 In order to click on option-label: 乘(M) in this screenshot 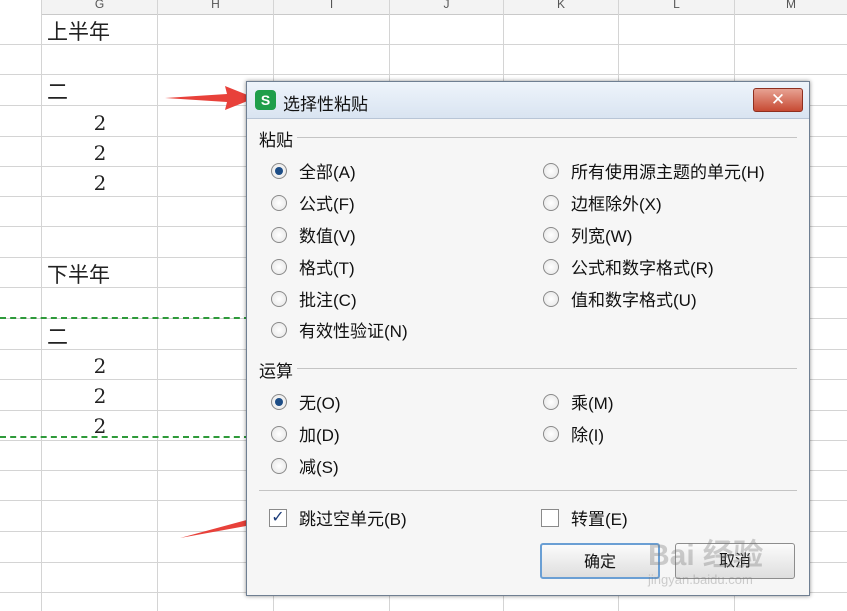, I will do `click(592, 403)`.